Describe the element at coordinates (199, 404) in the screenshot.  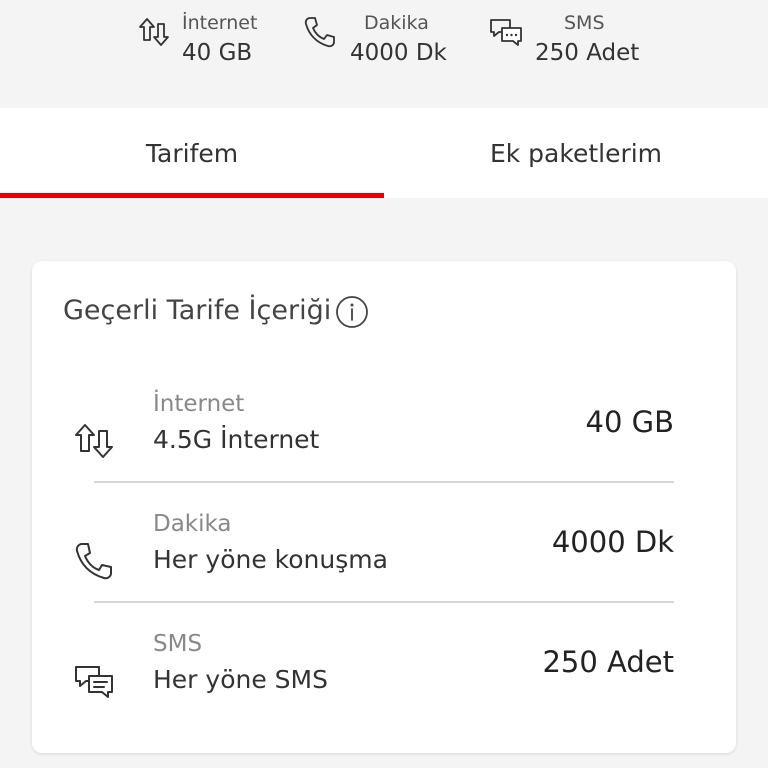
I see `tariff-row-internet-label: İnternet` at that location.